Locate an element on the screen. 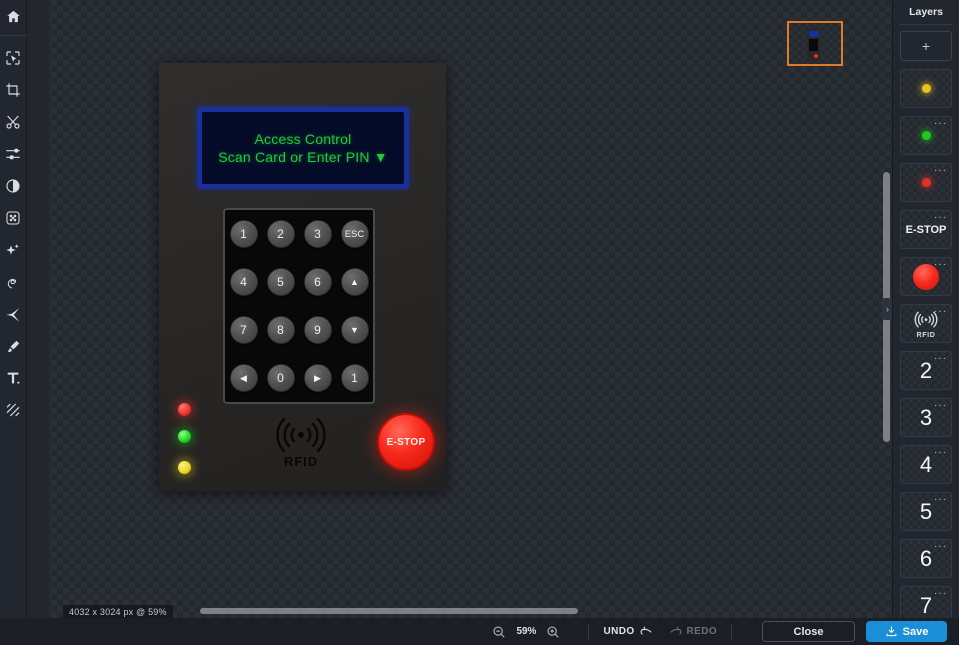  key-: ▼ is located at coordinates (354, 330).